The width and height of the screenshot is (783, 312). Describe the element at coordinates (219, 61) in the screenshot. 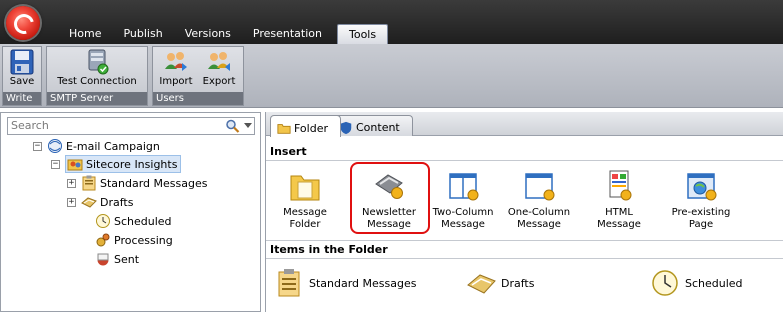

I see `users-export-icon` at that location.